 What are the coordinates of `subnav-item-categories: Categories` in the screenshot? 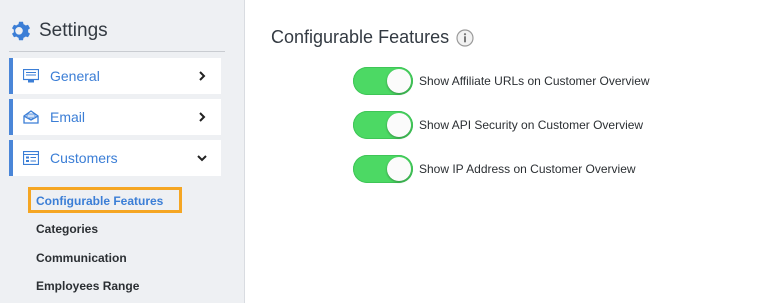 It's located at (67, 229).